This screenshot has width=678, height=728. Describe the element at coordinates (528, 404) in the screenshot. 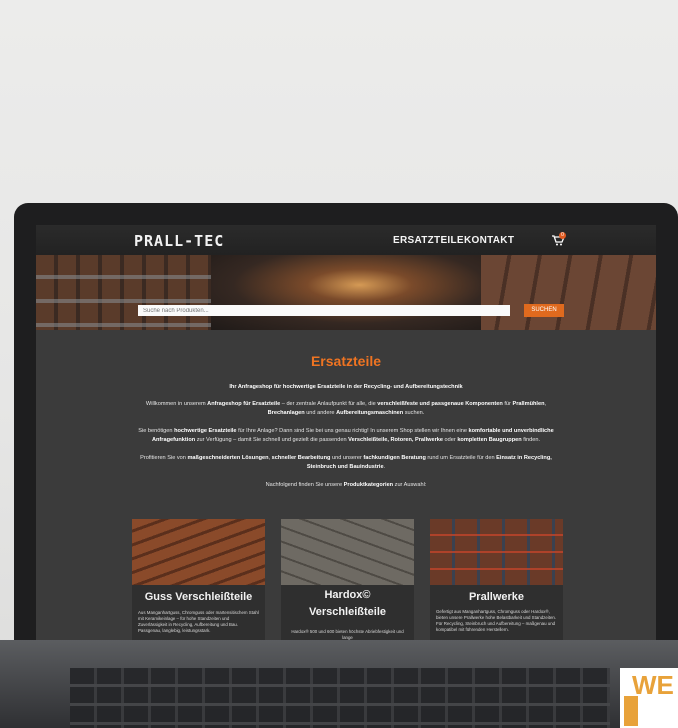

I see `text: Prallmühlen` at that location.